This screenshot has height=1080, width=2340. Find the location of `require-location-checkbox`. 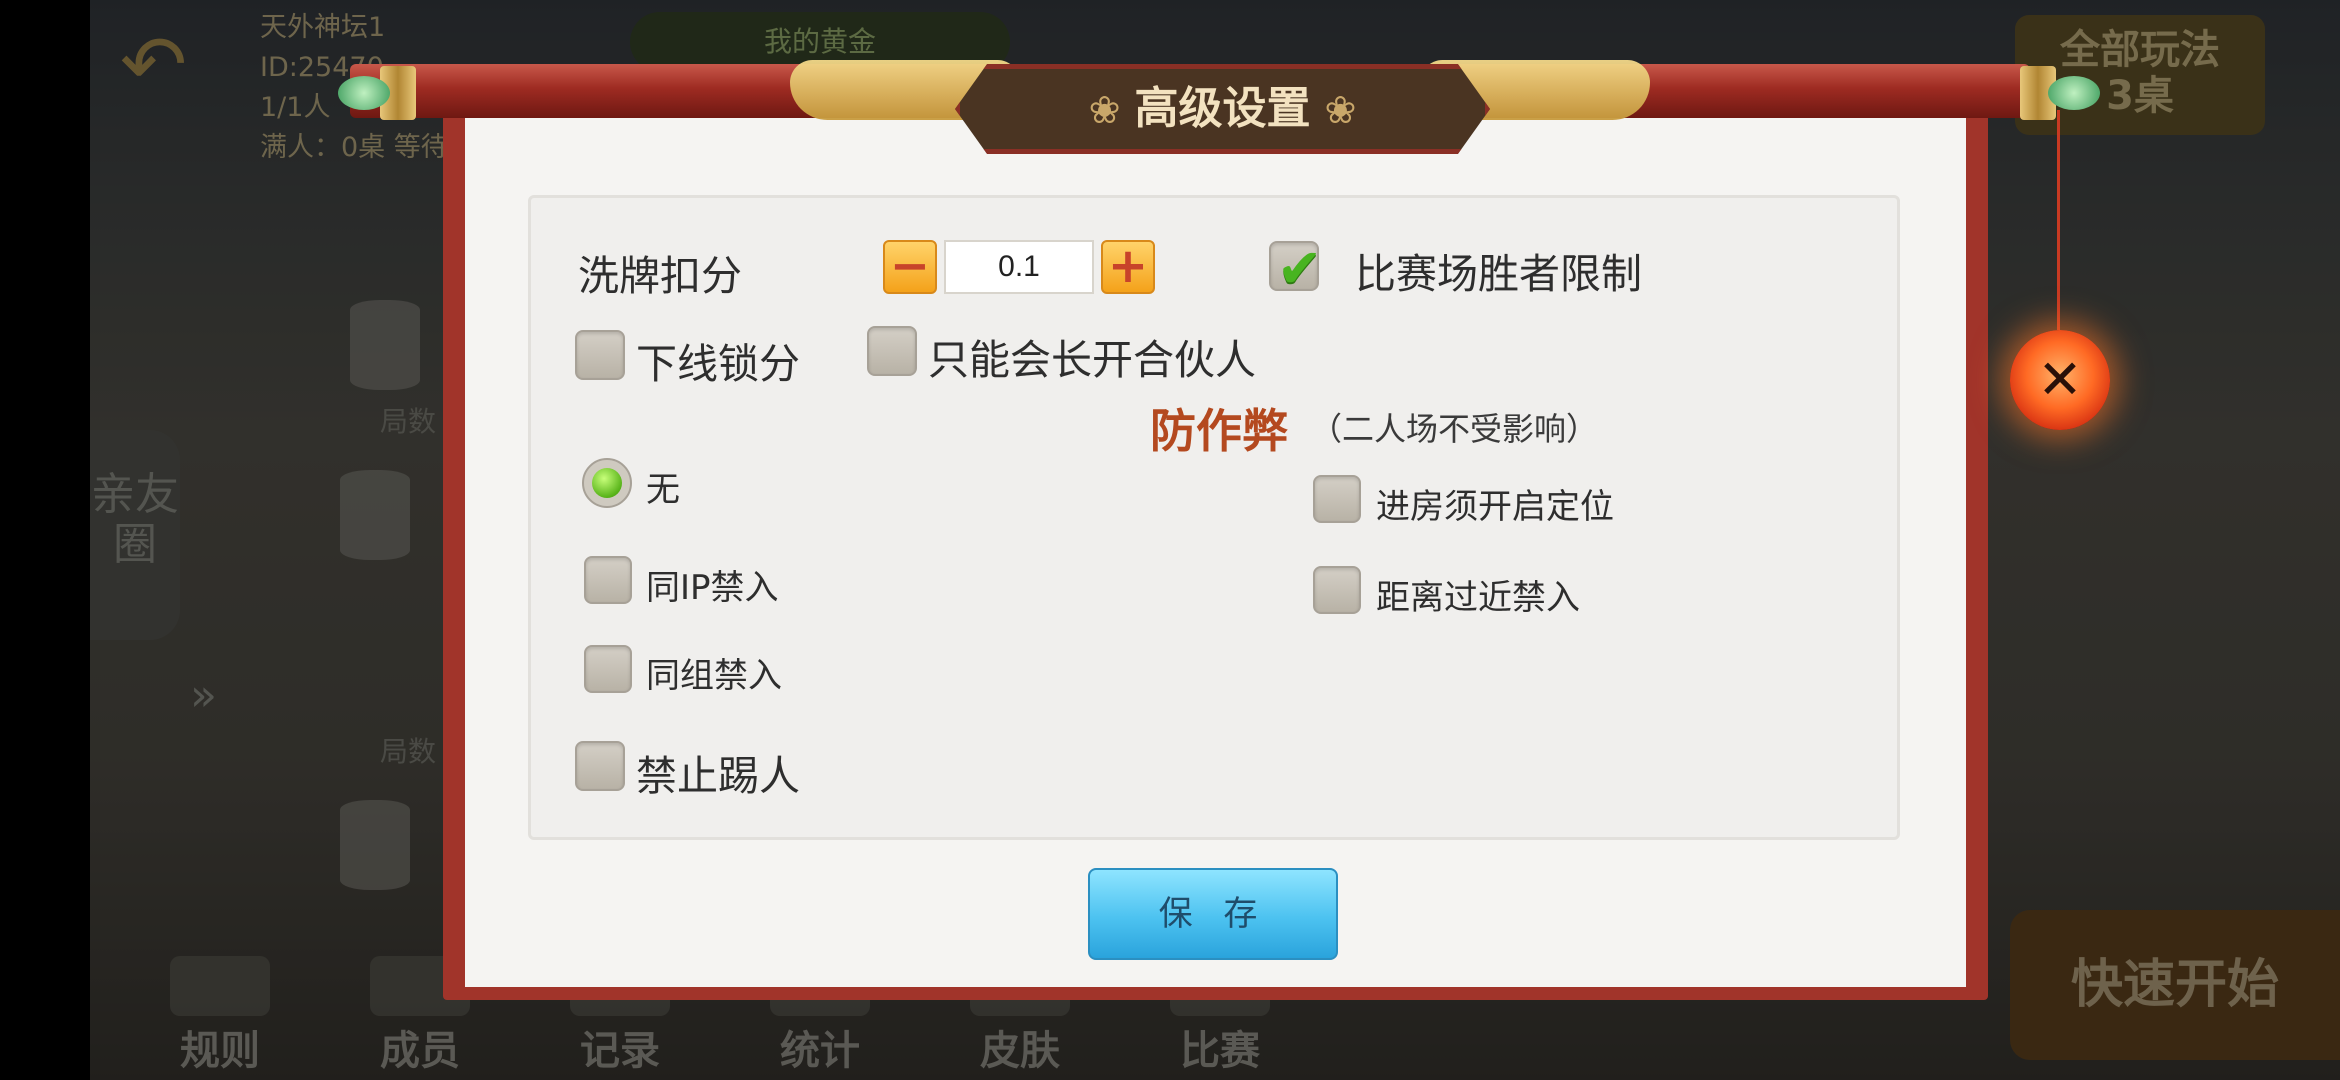

require-location-checkbox is located at coordinates (1337, 499).